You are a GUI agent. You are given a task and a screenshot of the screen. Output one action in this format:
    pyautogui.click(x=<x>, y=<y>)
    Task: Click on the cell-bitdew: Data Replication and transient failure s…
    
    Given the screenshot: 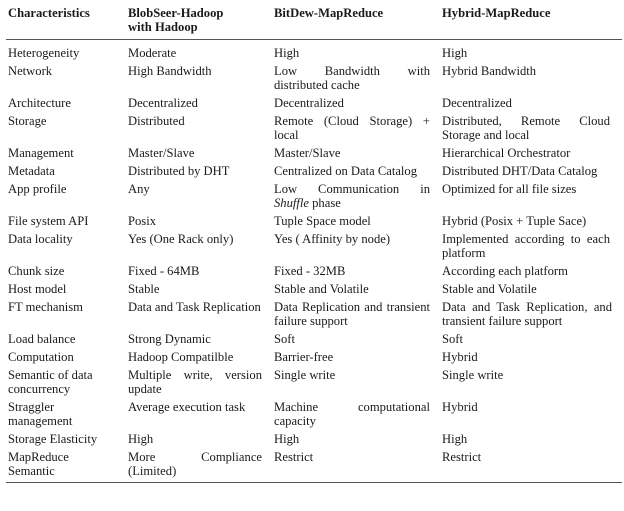 What is the action you would take?
    pyautogui.click(x=352, y=314)
    